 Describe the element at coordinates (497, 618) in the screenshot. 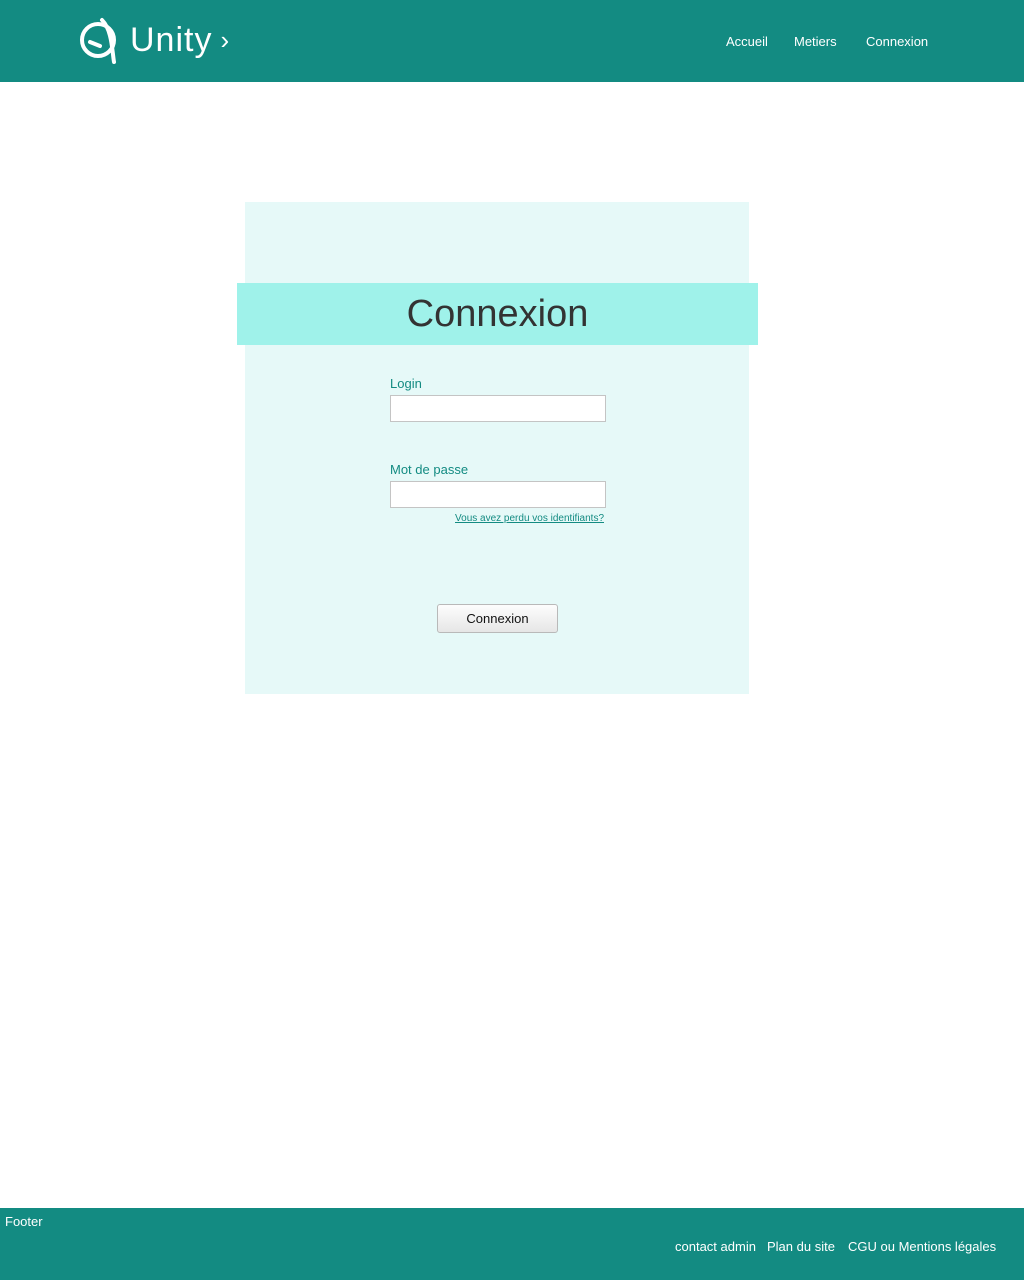

I see `login-submit-button: Connexion` at that location.